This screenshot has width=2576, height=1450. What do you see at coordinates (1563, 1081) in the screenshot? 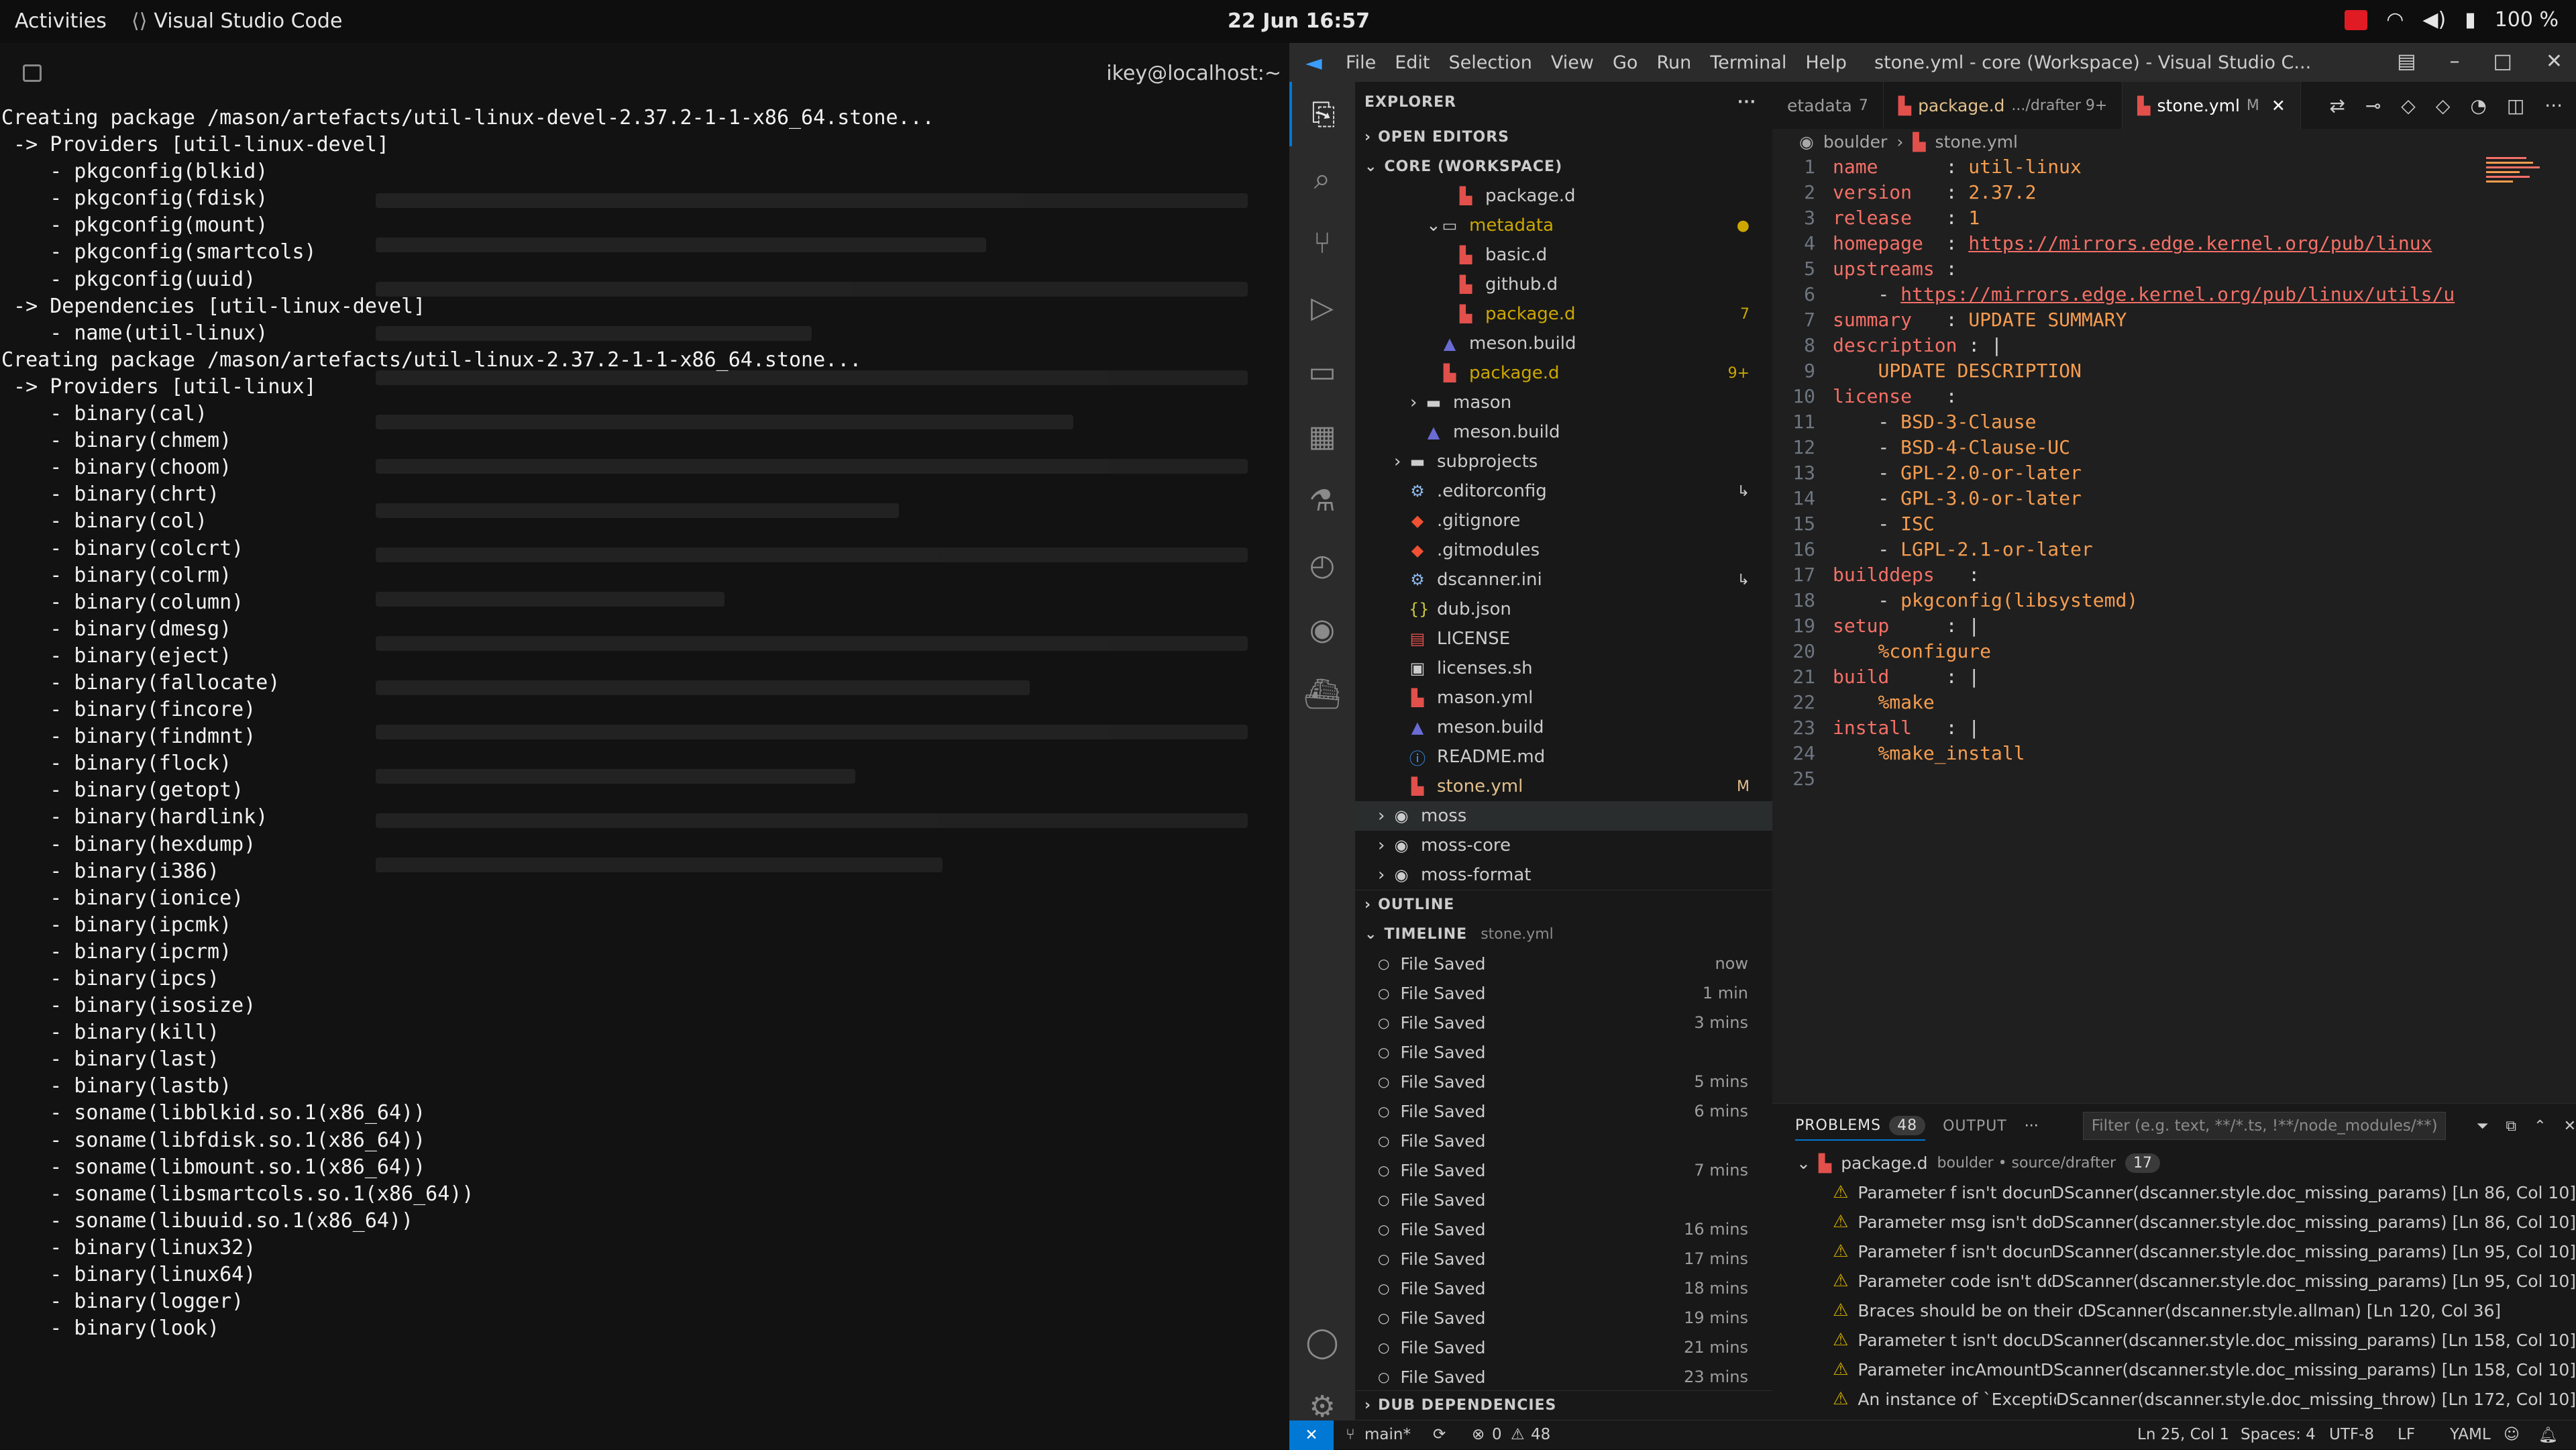
I see `timeline-item: ○ File Saved 5 mins` at bounding box center [1563, 1081].